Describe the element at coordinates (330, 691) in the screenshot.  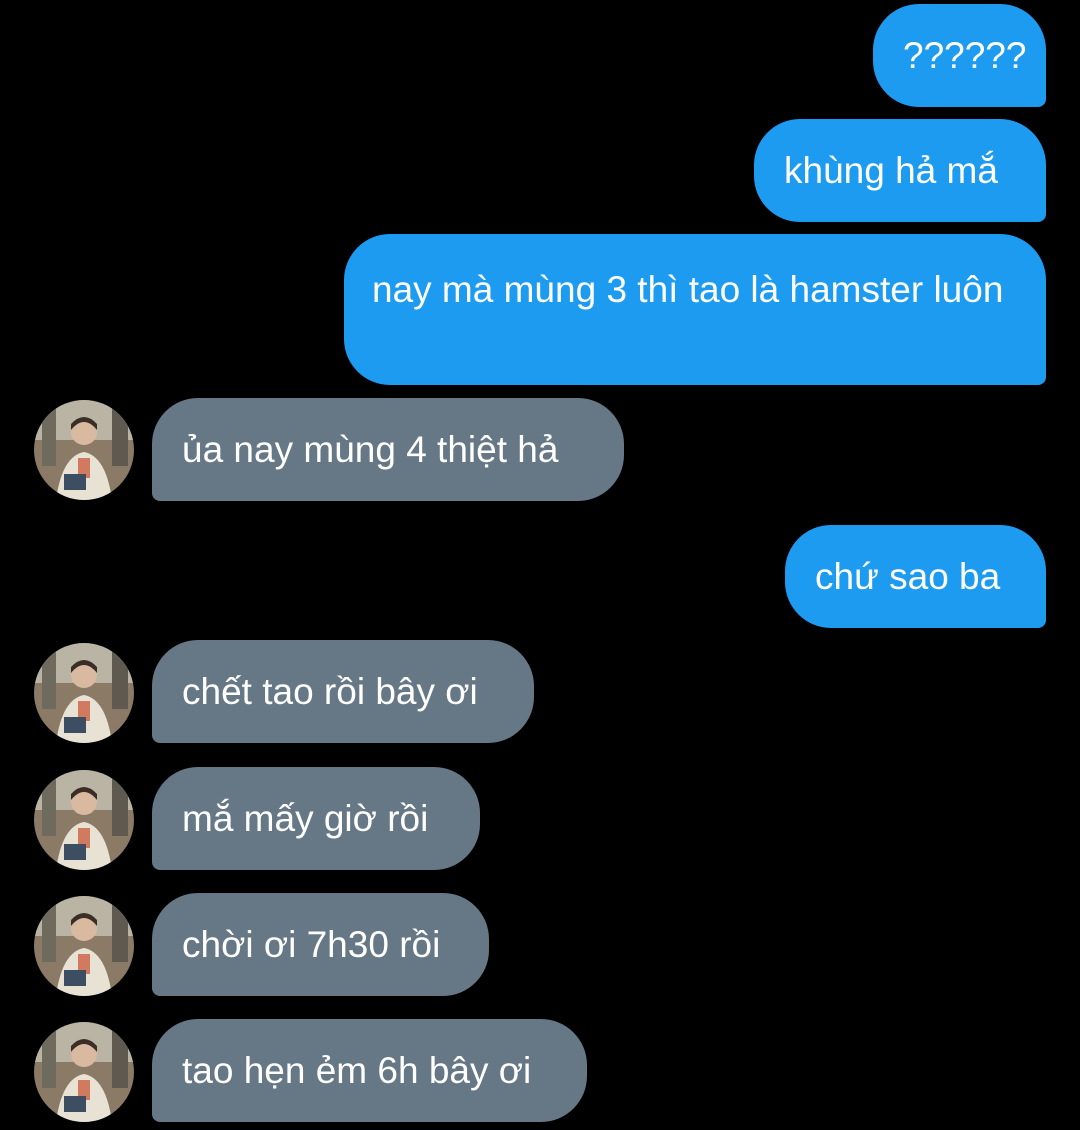
I see `message-text: chết tao rồi bây ơi` at that location.